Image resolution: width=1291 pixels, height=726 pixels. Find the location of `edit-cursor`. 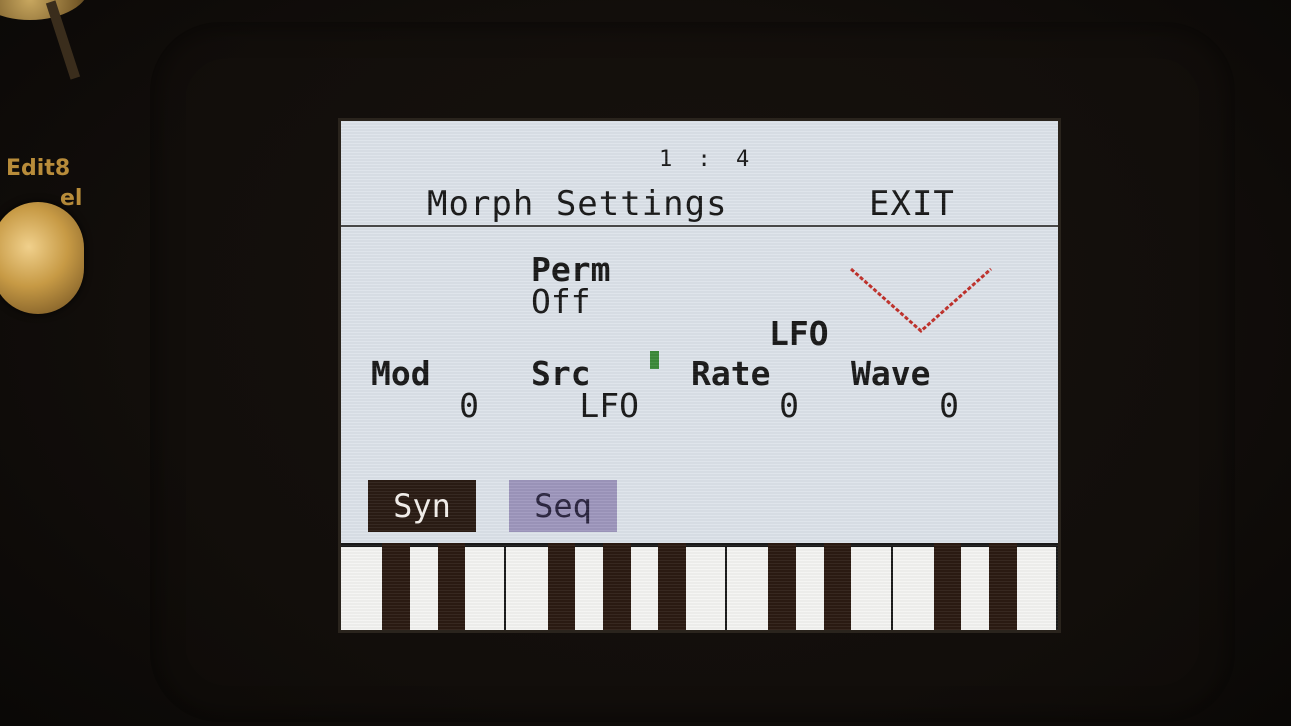

edit-cursor is located at coordinates (654, 360).